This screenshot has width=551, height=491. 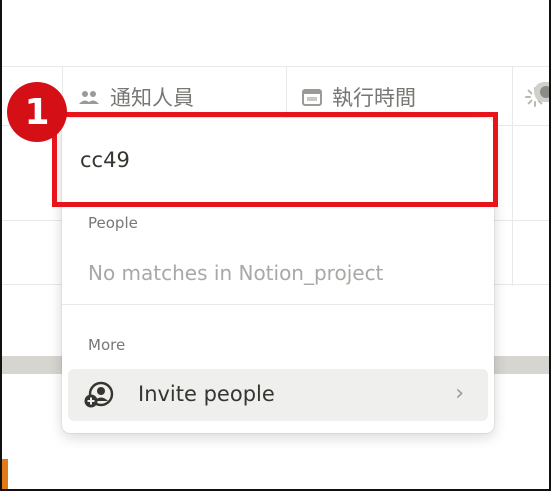 What do you see at coordinates (542, 92) in the screenshot?
I see `status-toggle` at bounding box center [542, 92].